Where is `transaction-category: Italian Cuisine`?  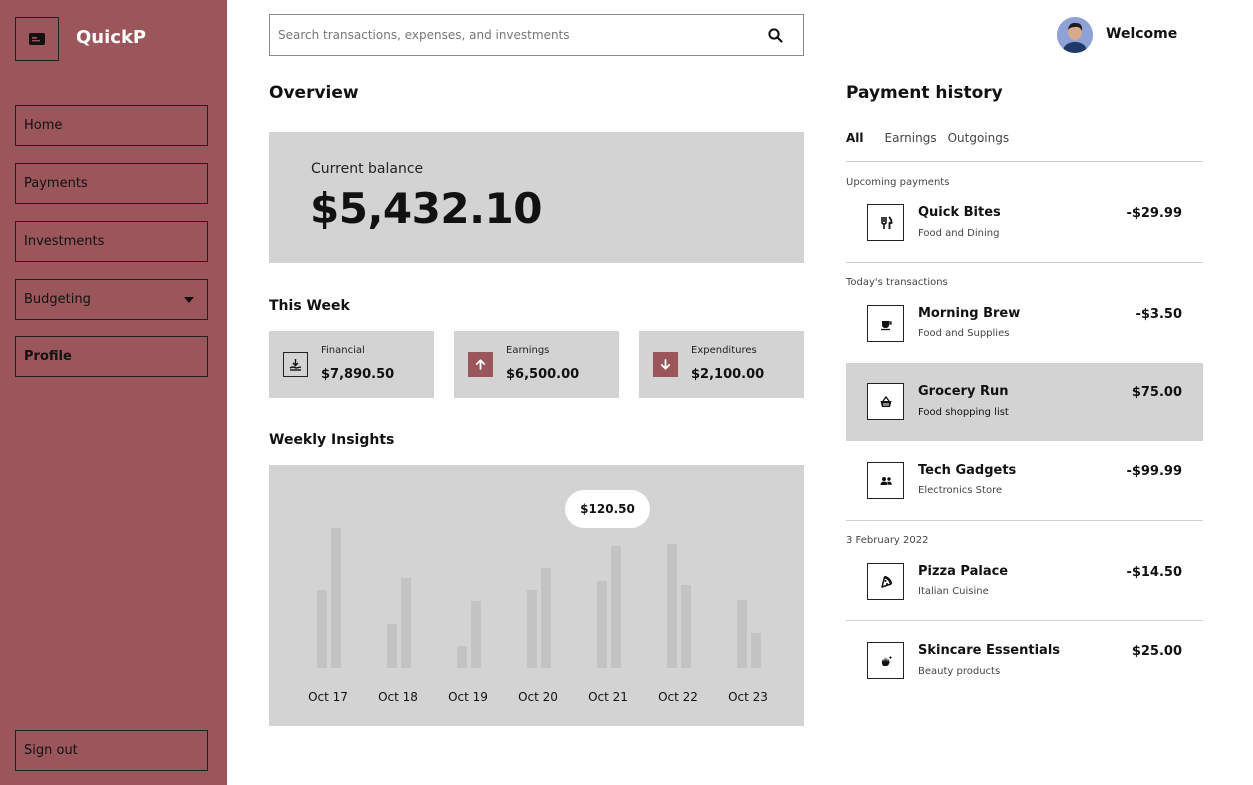 transaction-category: Italian Cuisine is located at coordinates (953, 591).